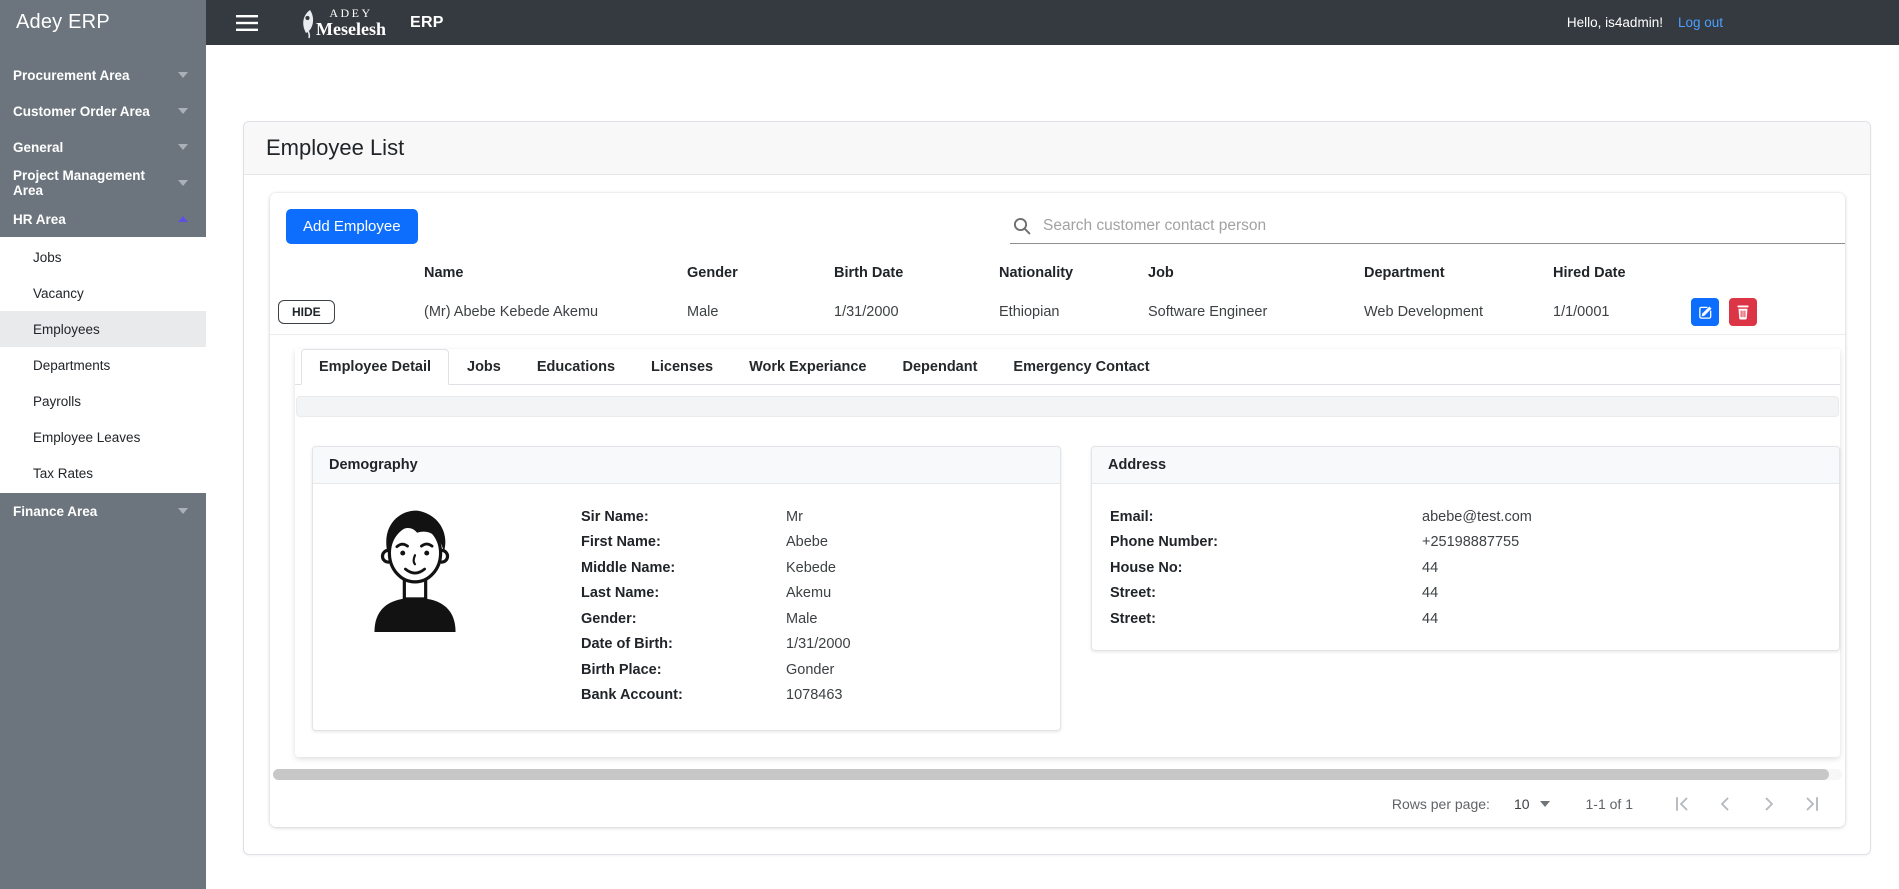 Image resolution: width=1899 pixels, height=889 pixels. Describe the element at coordinates (415, 571) in the screenshot. I see `avatar` at that location.